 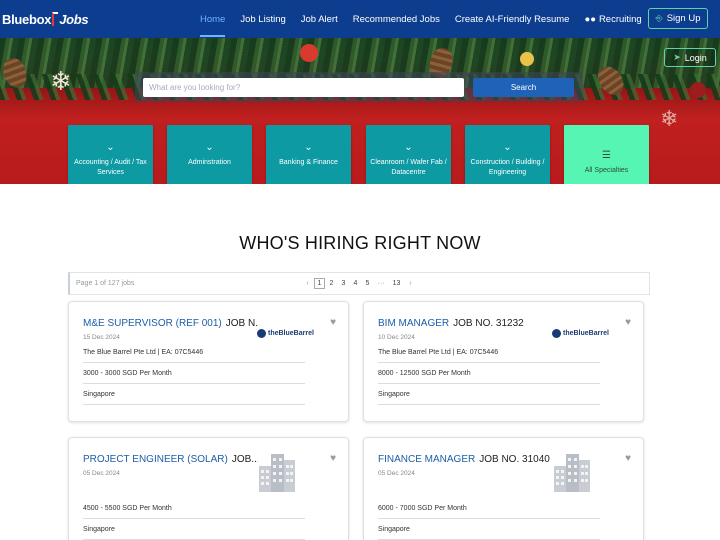 What do you see at coordinates (209, 154) in the screenshot?
I see `category-administration: ⌄ Adminstration` at bounding box center [209, 154].